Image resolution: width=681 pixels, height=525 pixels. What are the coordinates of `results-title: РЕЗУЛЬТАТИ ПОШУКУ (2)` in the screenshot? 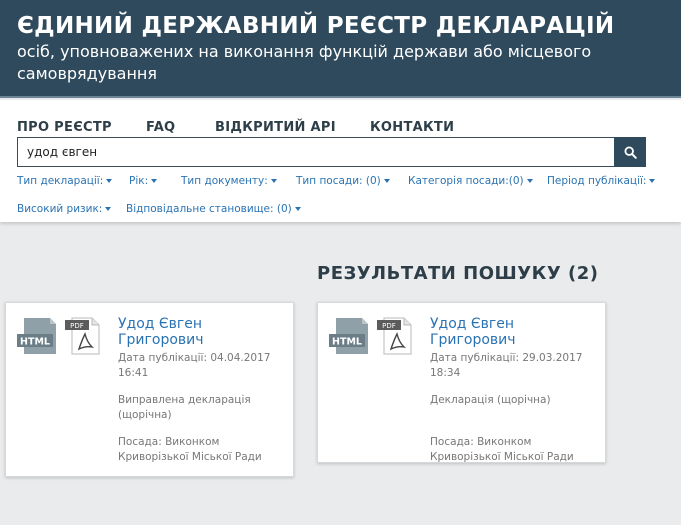 It's located at (458, 273).